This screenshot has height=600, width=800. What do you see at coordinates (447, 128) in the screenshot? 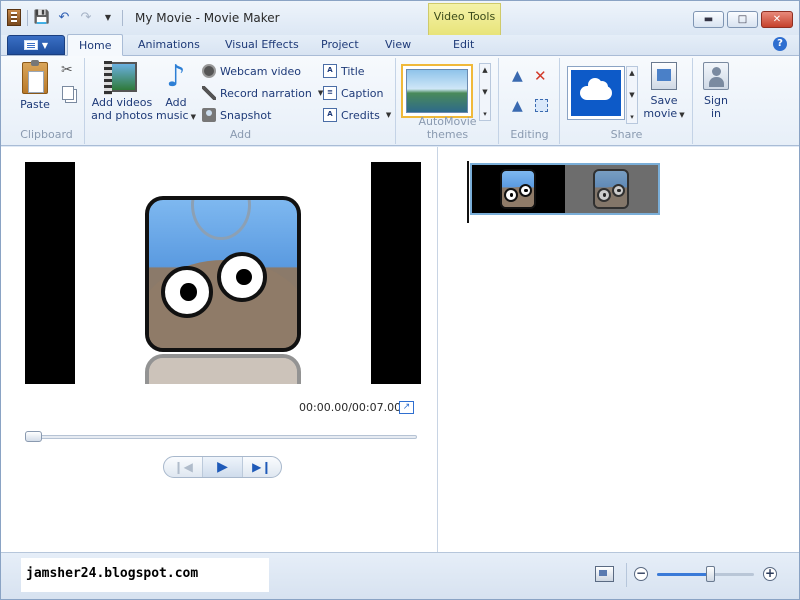
I see `automovie-themes-label: AutoMovie themes` at bounding box center [447, 128].